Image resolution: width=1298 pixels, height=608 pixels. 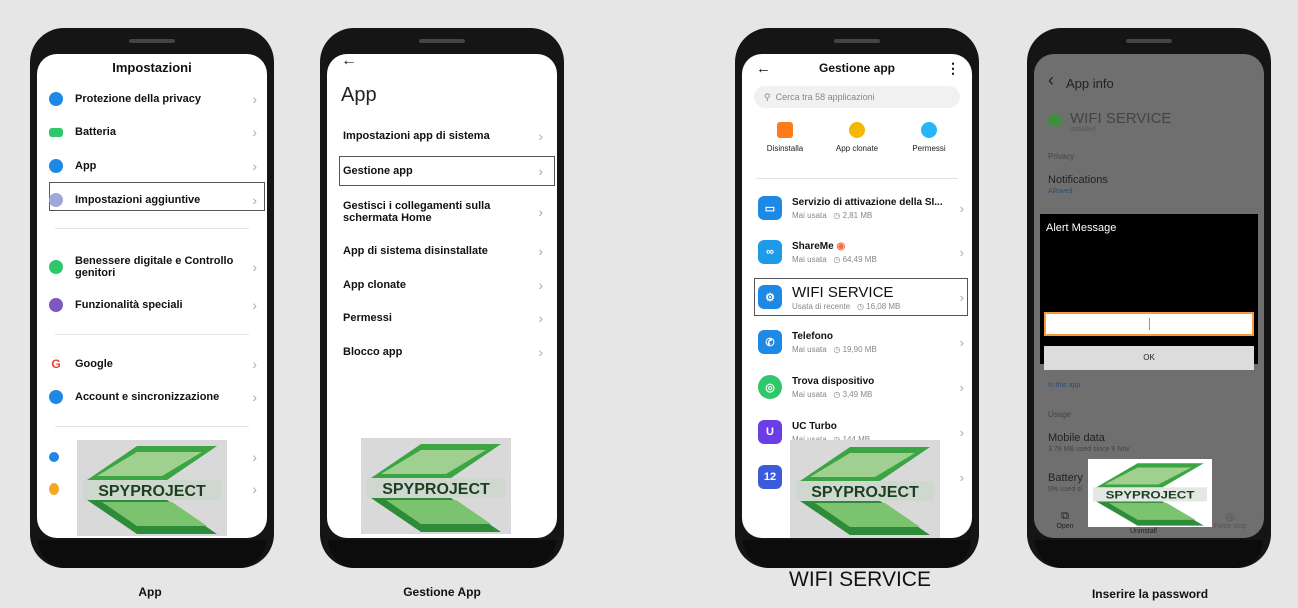 What do you see at coordinates (56, 397) in the screenshot?
I see `person-icon` at bounding box center [56, 397].